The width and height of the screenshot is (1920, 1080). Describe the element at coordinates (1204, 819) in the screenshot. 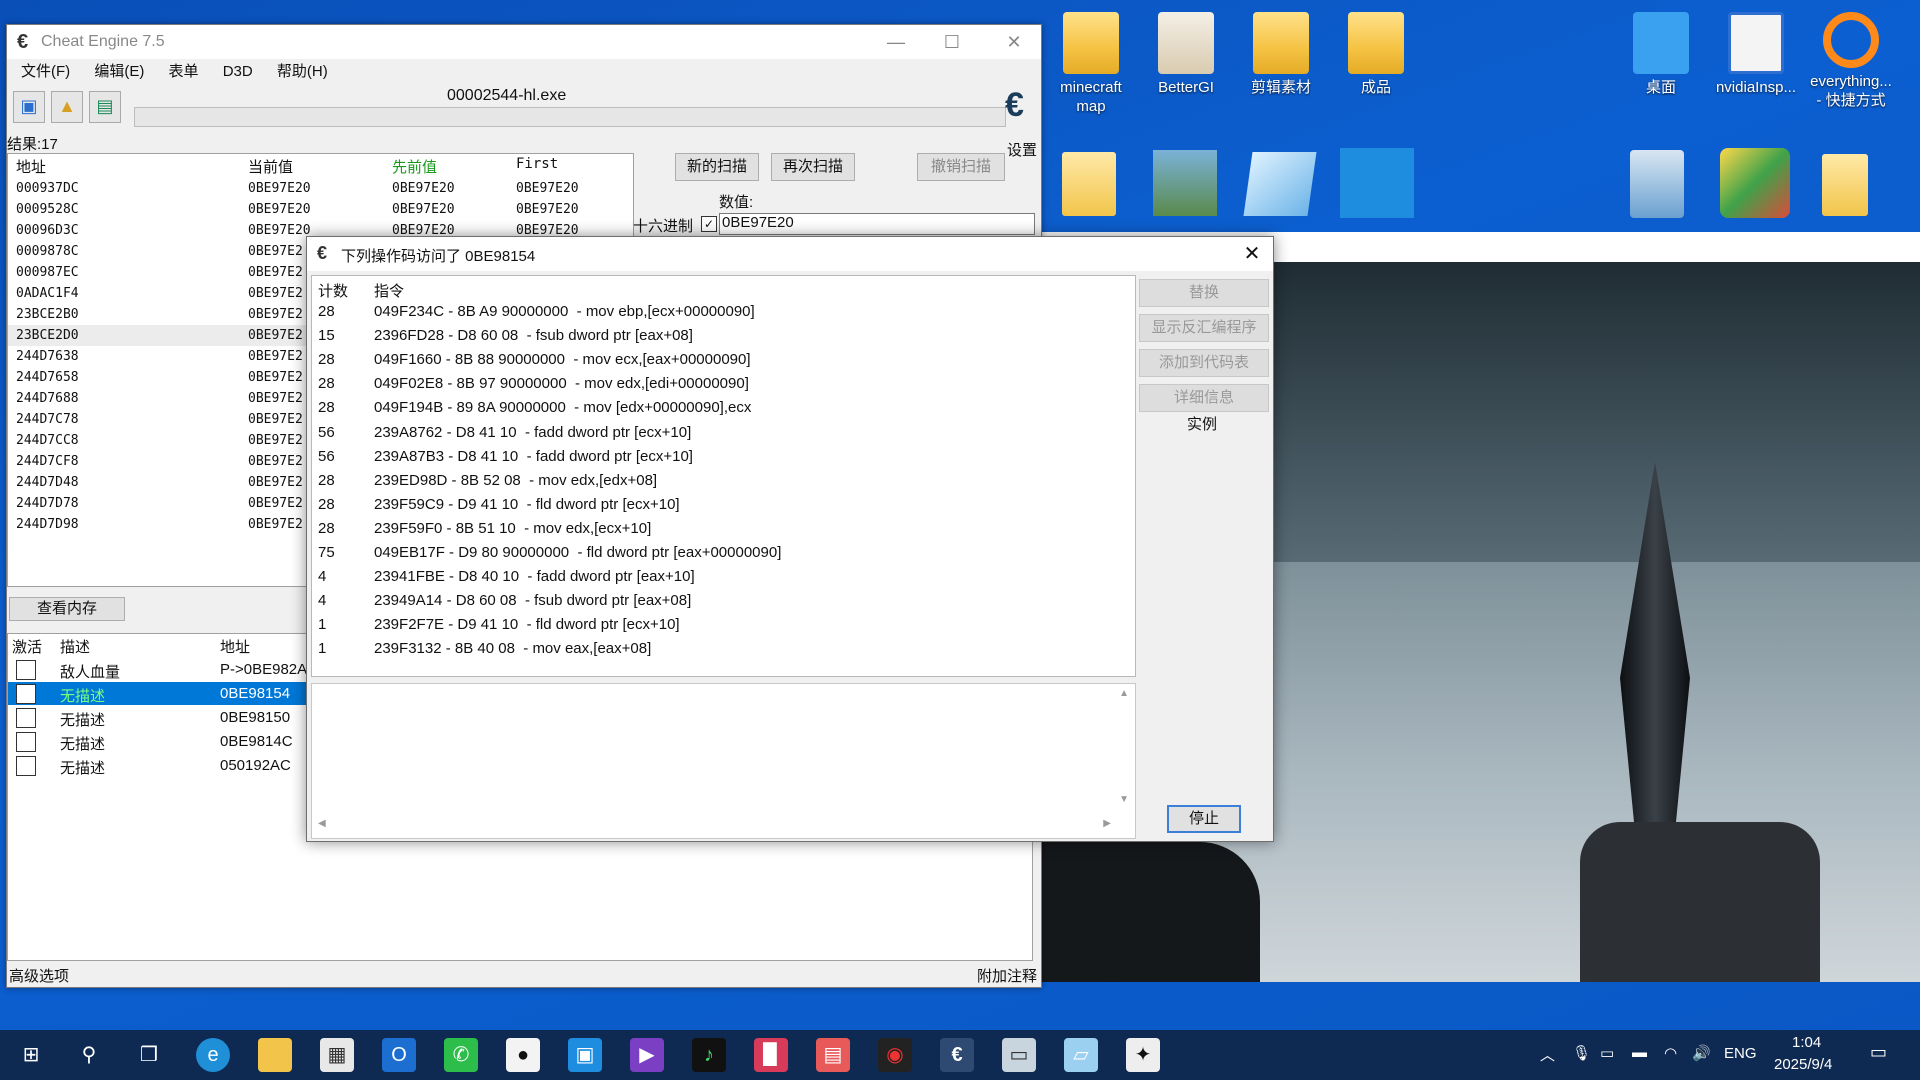

I see `stop-button: 停止` at that location.